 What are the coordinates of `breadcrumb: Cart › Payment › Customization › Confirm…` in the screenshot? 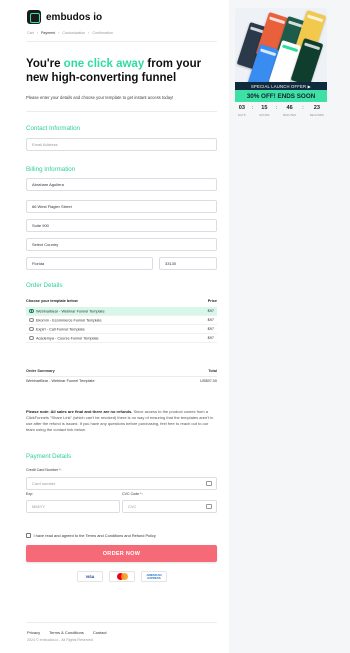 It's located at (70, 33).